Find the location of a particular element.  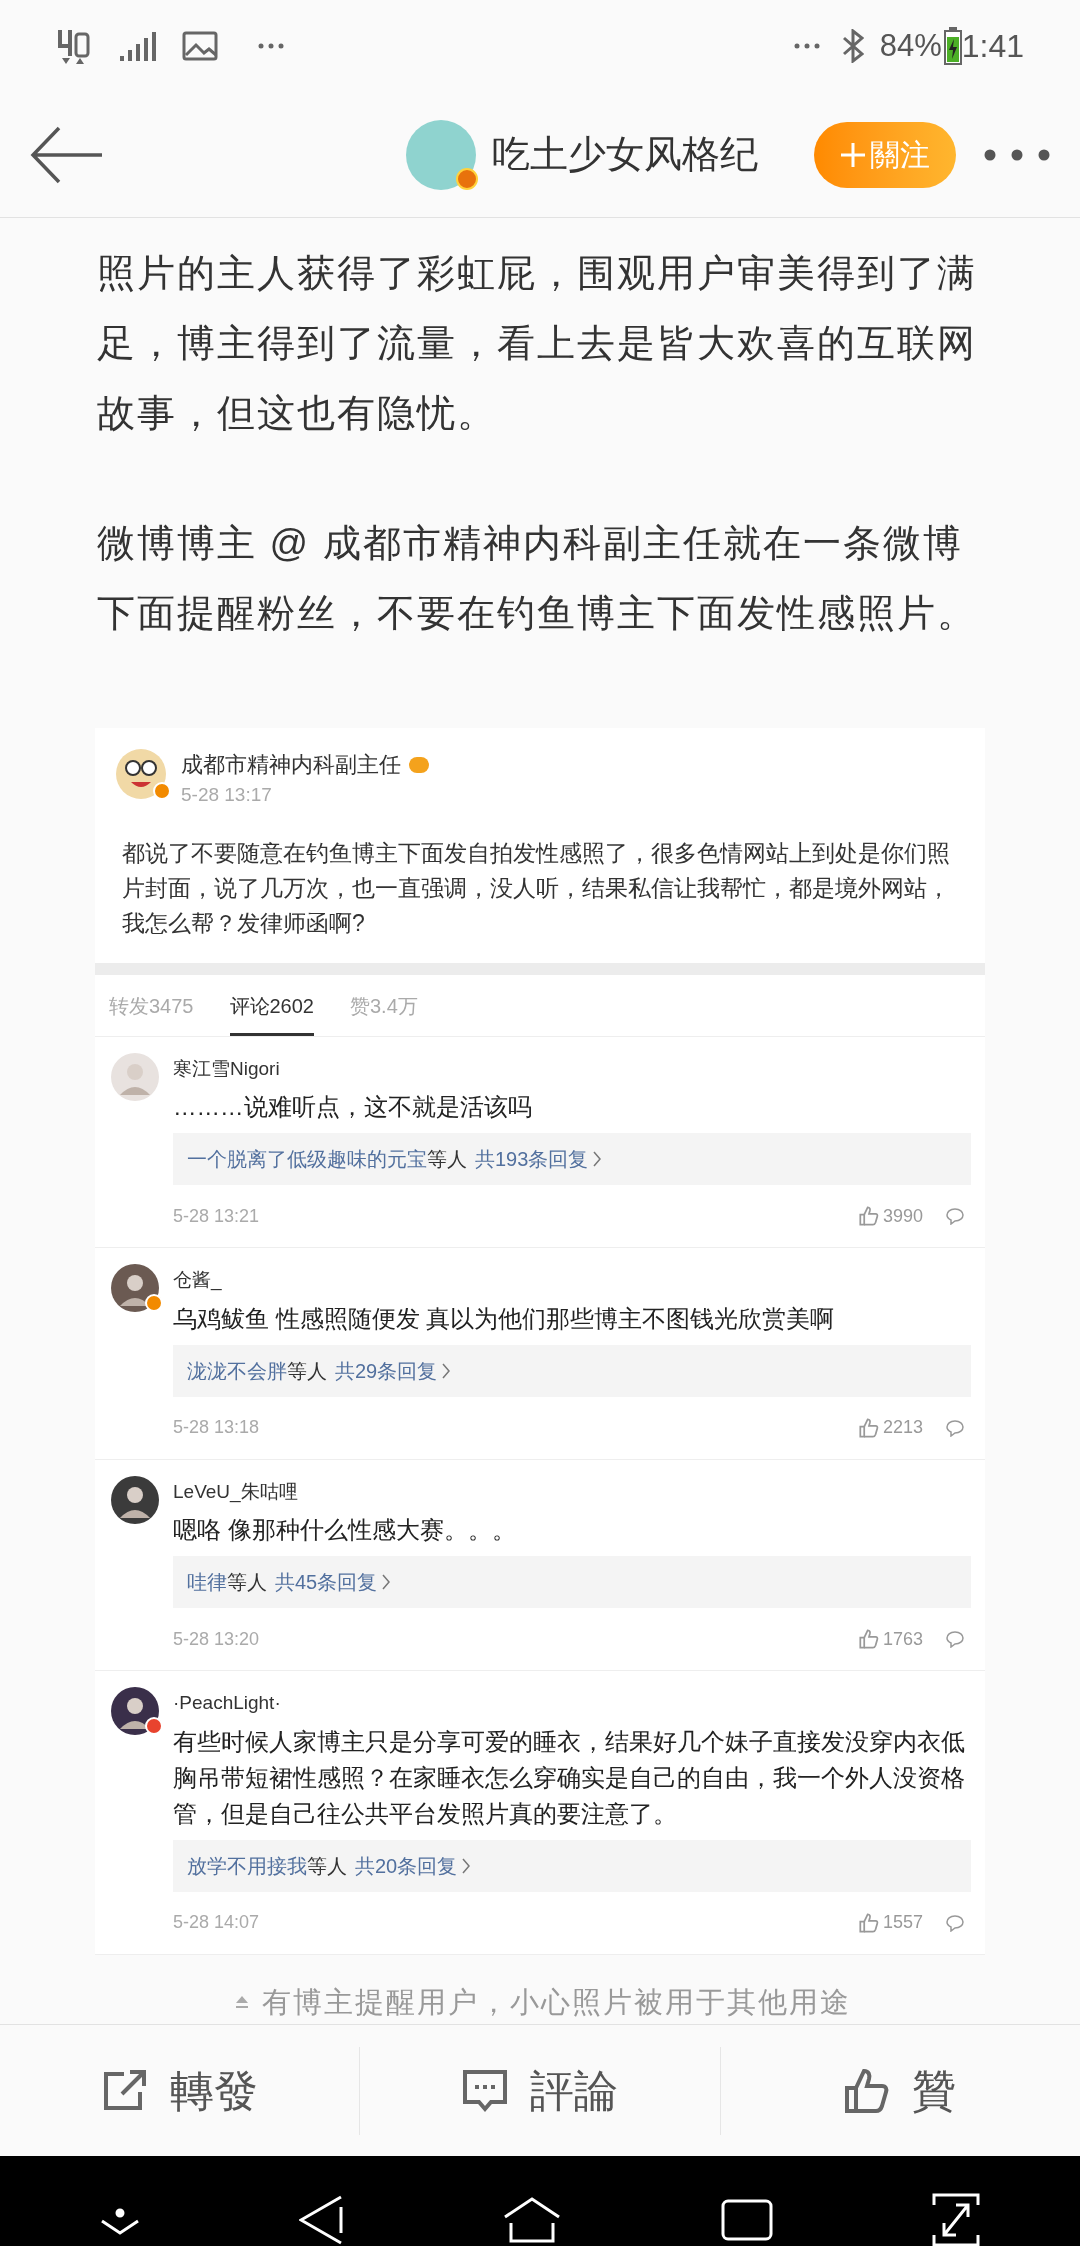

commenter-name: 寒江雪Nigori is located at coordinates (227, 1068).